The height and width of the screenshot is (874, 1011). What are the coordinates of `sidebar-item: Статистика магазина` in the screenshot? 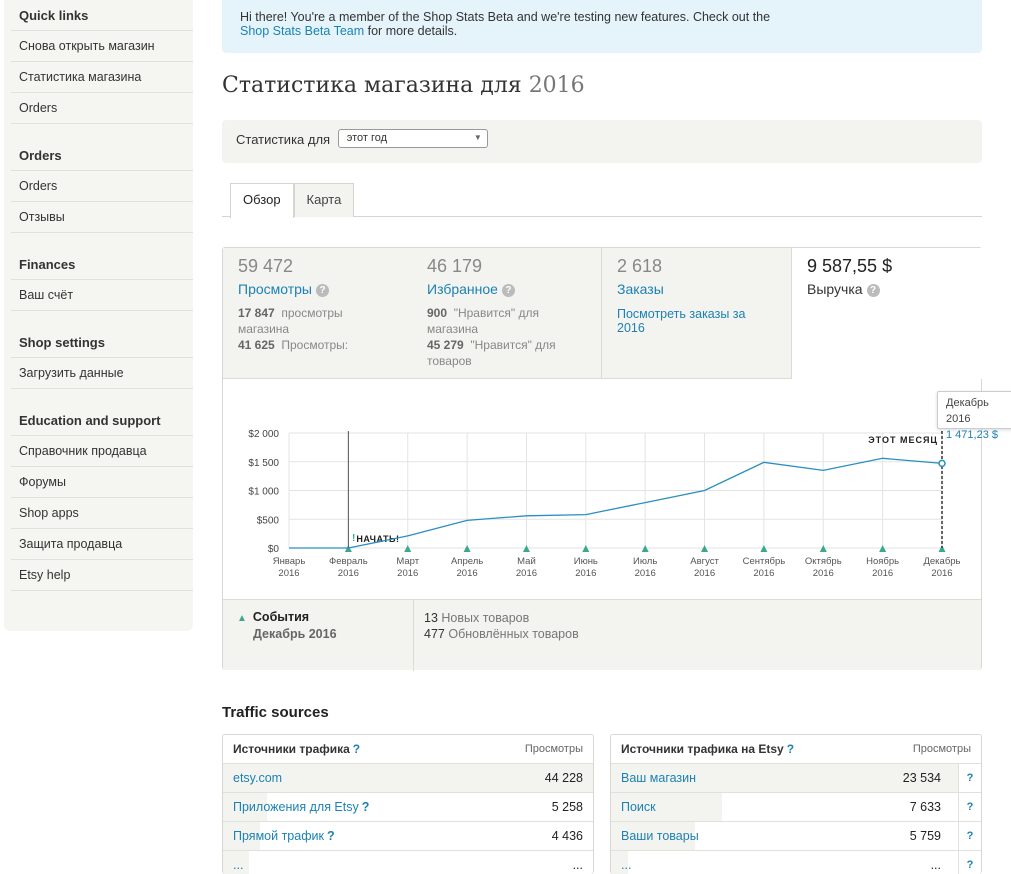 It's located at (102, 77).